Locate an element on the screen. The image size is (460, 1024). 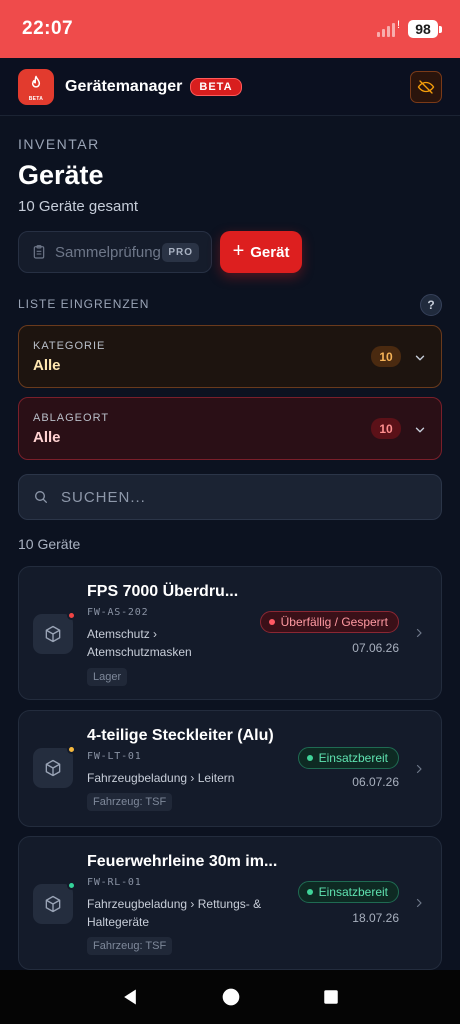
add-device-button: + Gerät is located at coordinates (261, 252).